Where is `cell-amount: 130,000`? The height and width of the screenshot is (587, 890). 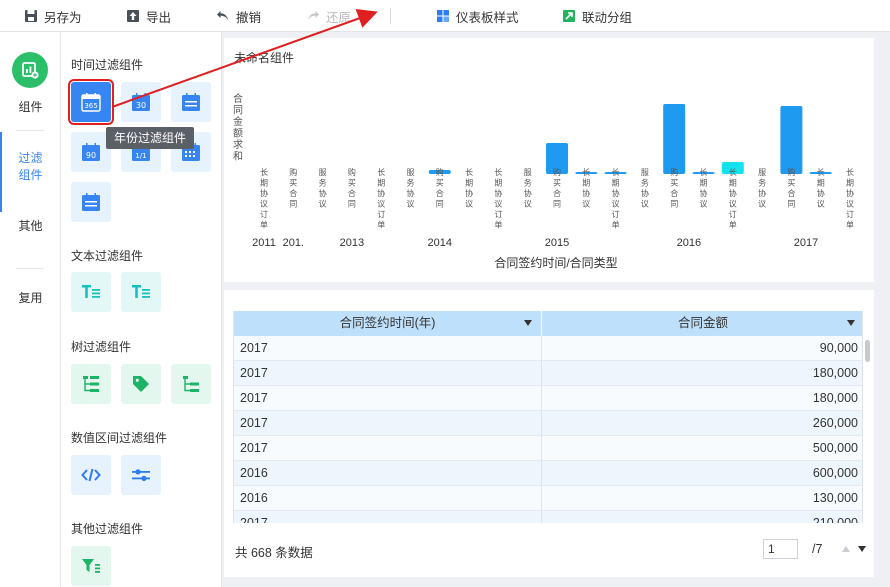 cell-amount: 130,000 is located at coordinates (835, 498).